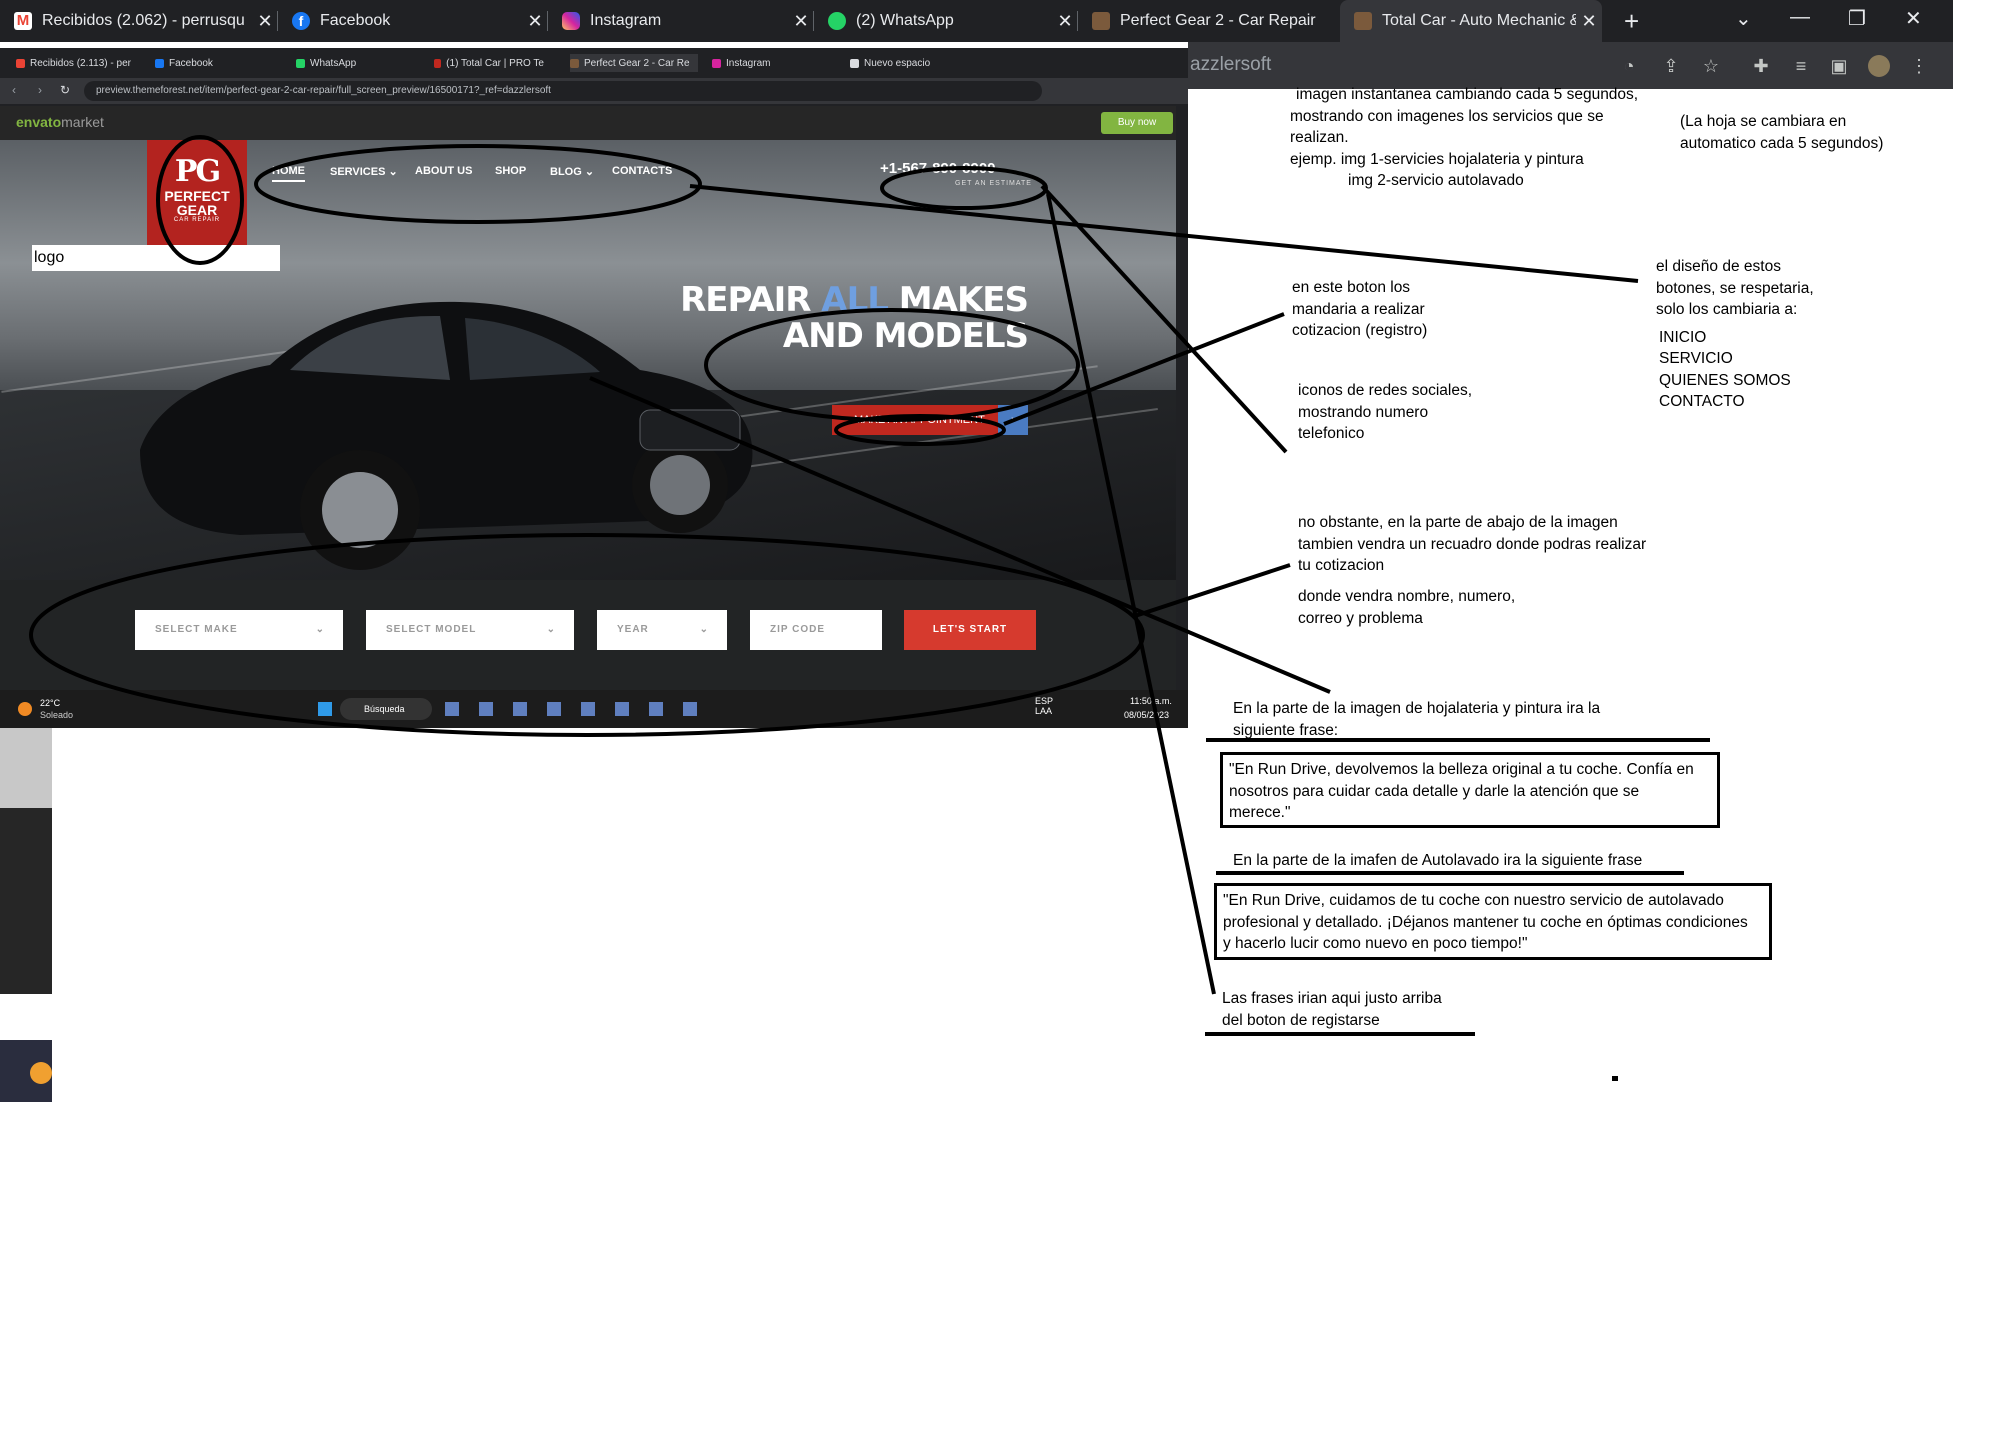 This screenshot has width=2000, height=1429. I want to click on pointer-phone, so click(1164, 319).